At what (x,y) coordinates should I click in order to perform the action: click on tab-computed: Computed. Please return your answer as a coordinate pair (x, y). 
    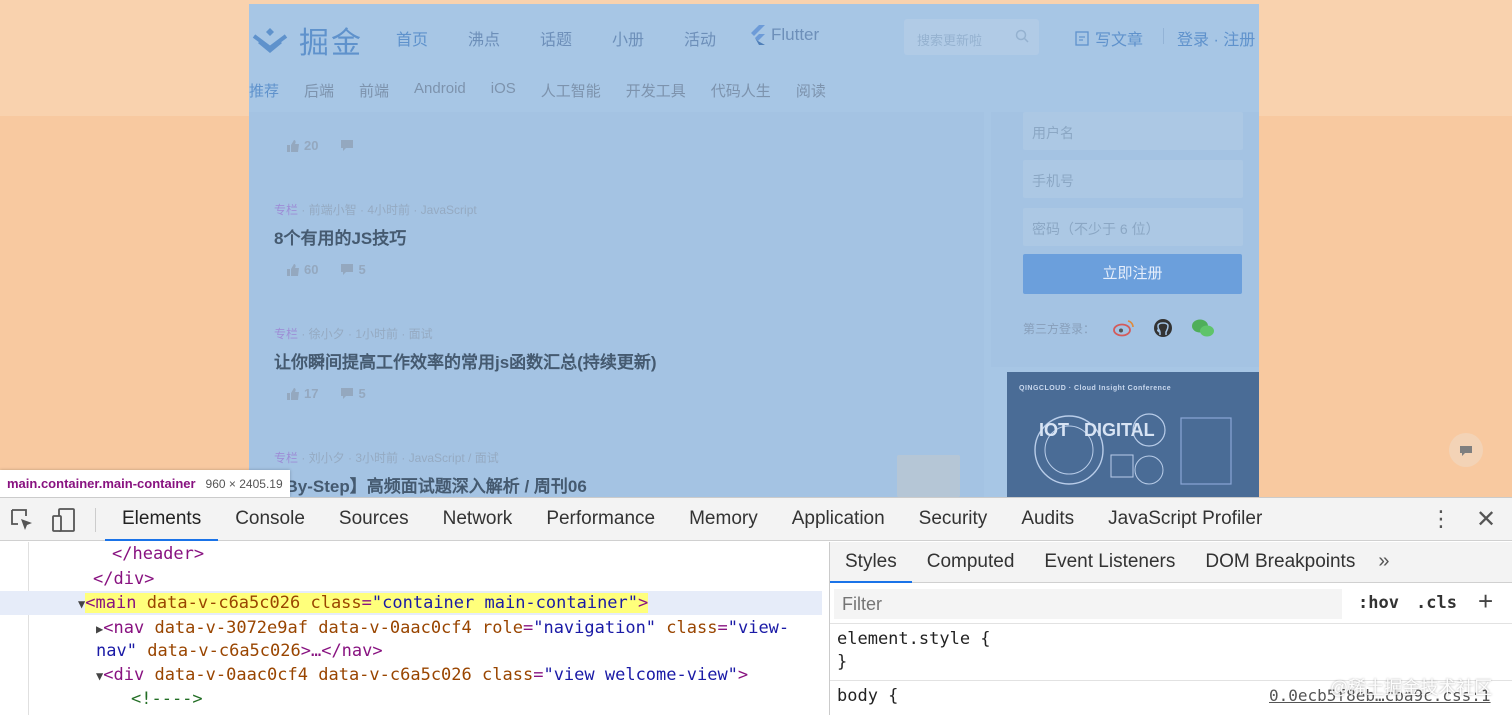
    Looking at the image, I should click on (971, 562).